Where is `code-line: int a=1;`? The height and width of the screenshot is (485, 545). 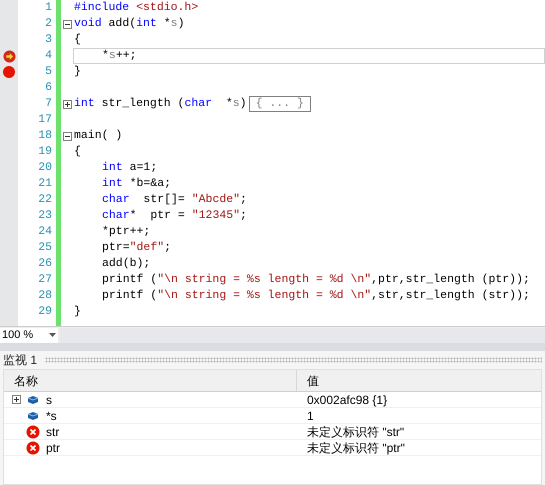
code-line: int a=1; is located at coordinates (129, 168).